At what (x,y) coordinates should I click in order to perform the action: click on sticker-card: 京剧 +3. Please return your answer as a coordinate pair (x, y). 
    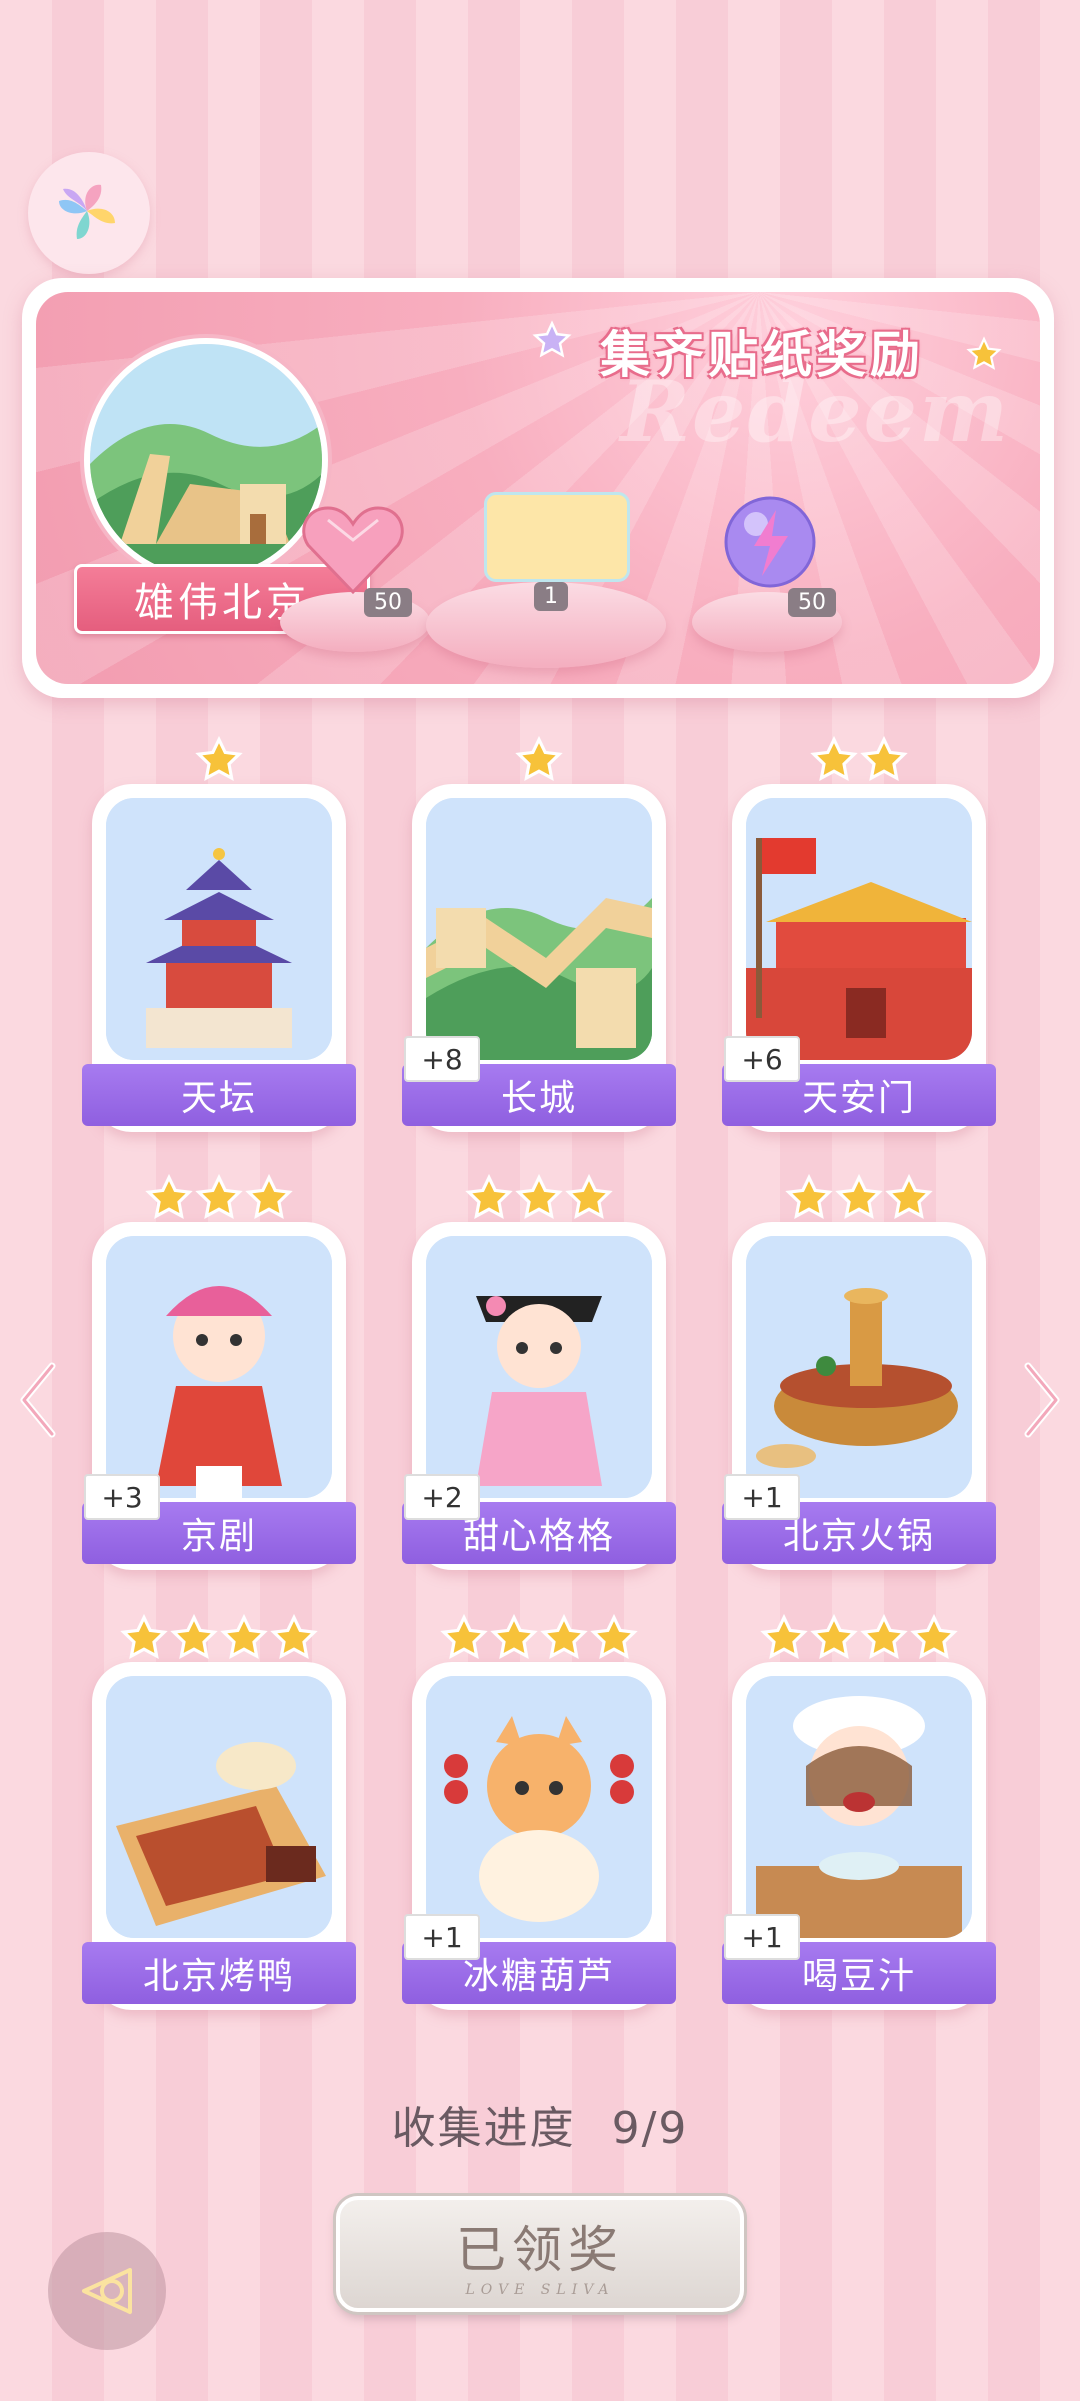
    Looking at the image, I should click on (219, 1374).